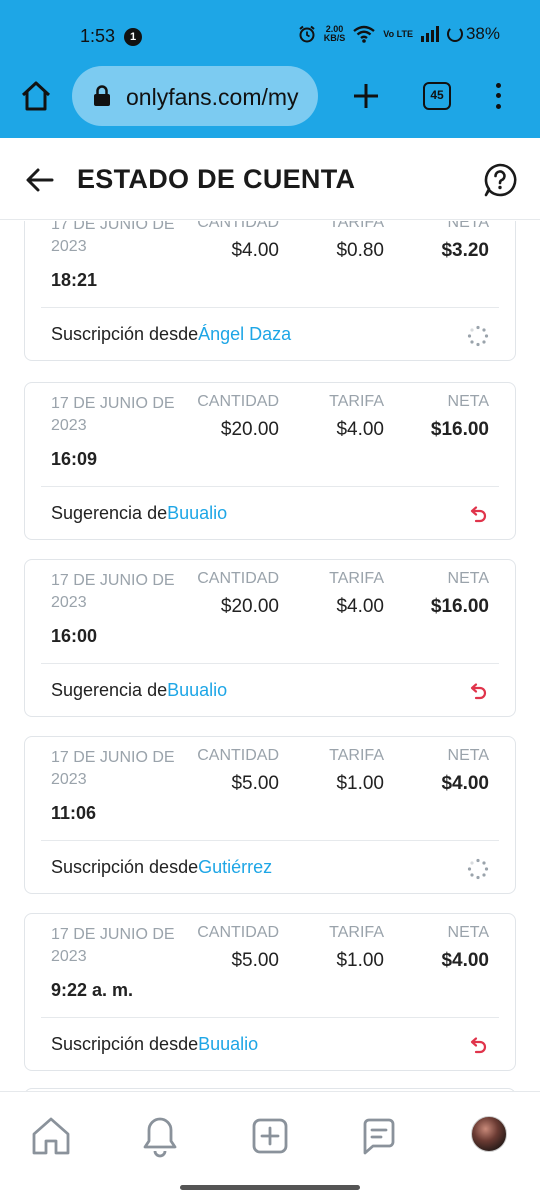 Image resolution: width=540 pixels, height=1200 pixels. I want to click on wifi-icon, so click(364, 34).